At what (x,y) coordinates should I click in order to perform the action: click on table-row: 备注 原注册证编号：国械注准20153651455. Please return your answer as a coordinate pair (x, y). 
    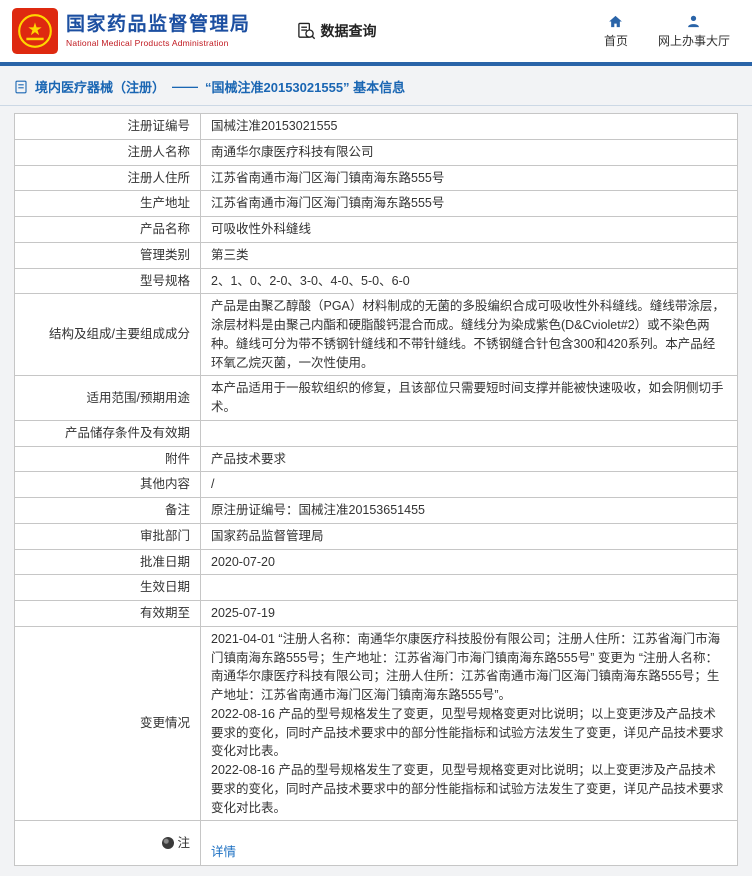
    Looking at the image, I should click on (376, 510).